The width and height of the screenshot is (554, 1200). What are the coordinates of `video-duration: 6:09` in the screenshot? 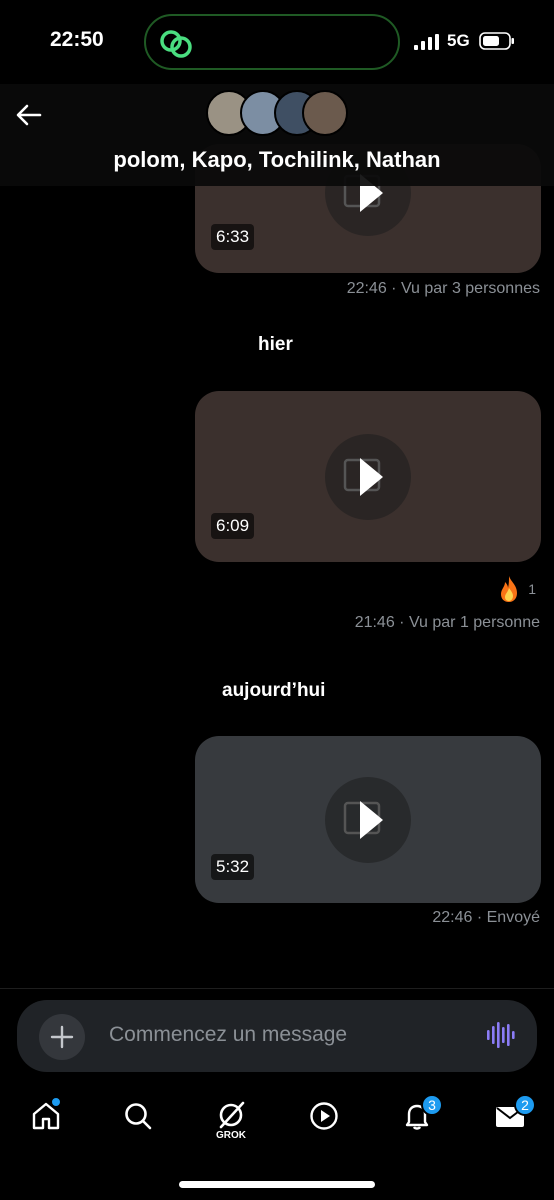 It's located at (233, 526).